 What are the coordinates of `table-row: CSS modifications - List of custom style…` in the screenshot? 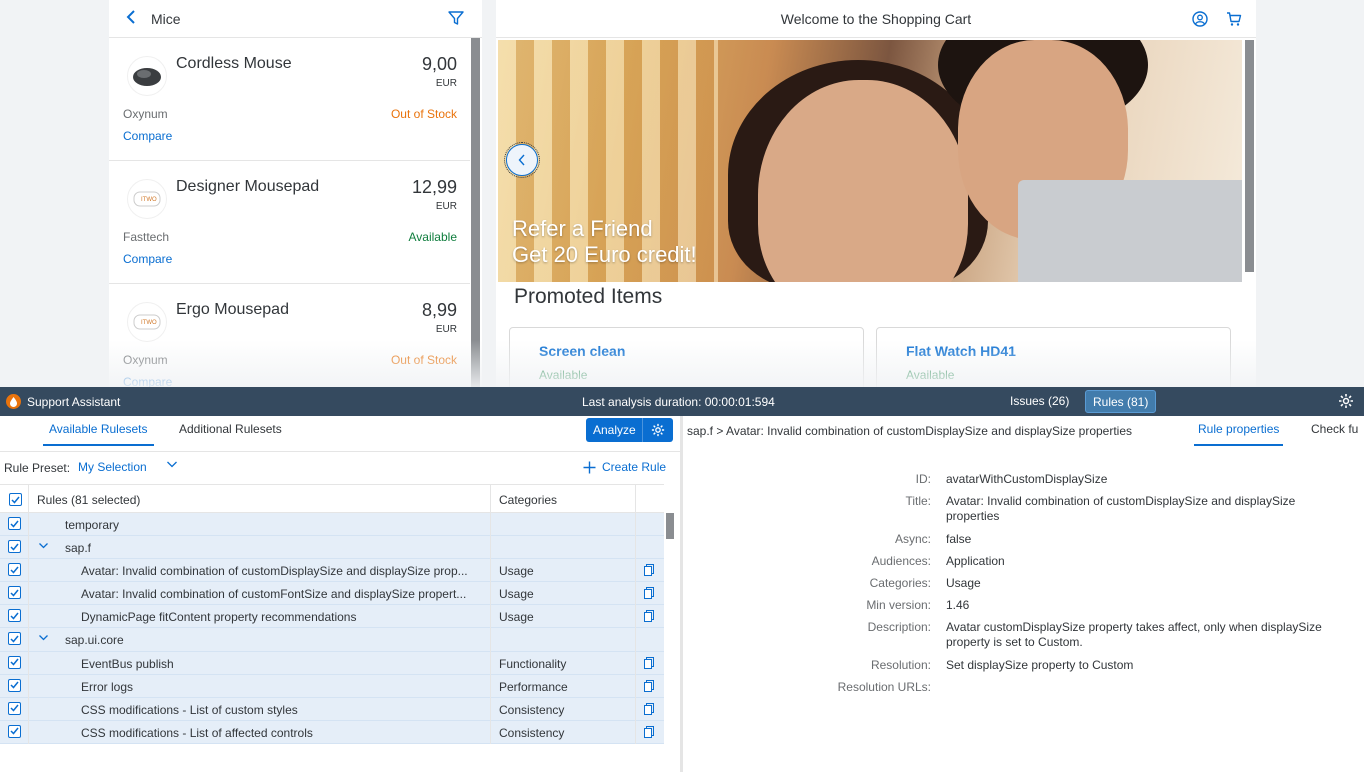 It's located at (332, 709).